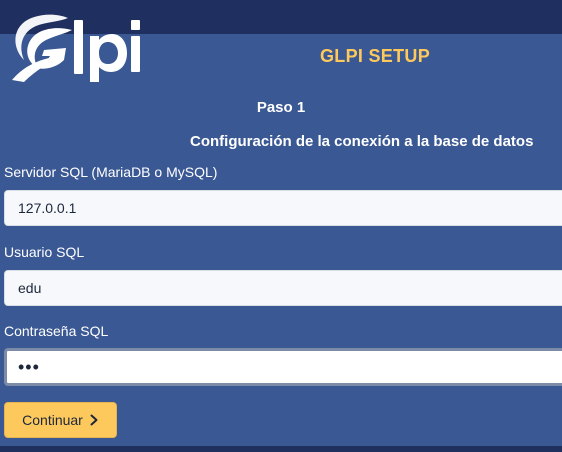  What do you see at coordinates (374, 56) in the screenshot?
I see `setup-title: GLPI SETUP` at bounding box center [374, 56].